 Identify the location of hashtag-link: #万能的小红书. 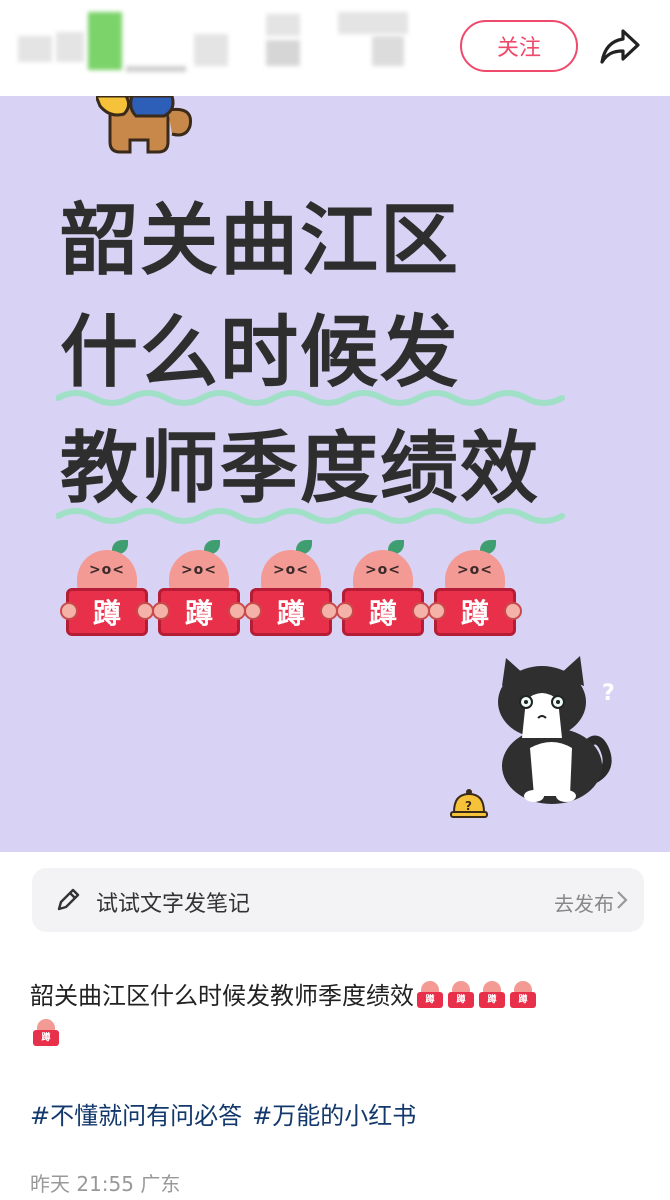
(334, 1113).